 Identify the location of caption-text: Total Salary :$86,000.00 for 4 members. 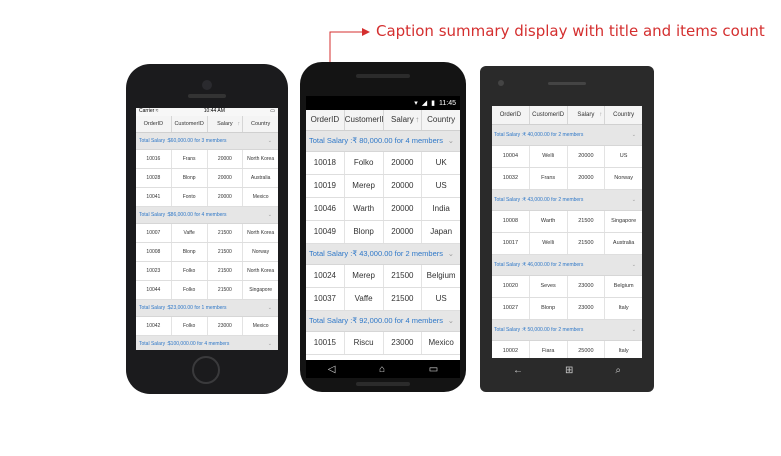
(183, 215).